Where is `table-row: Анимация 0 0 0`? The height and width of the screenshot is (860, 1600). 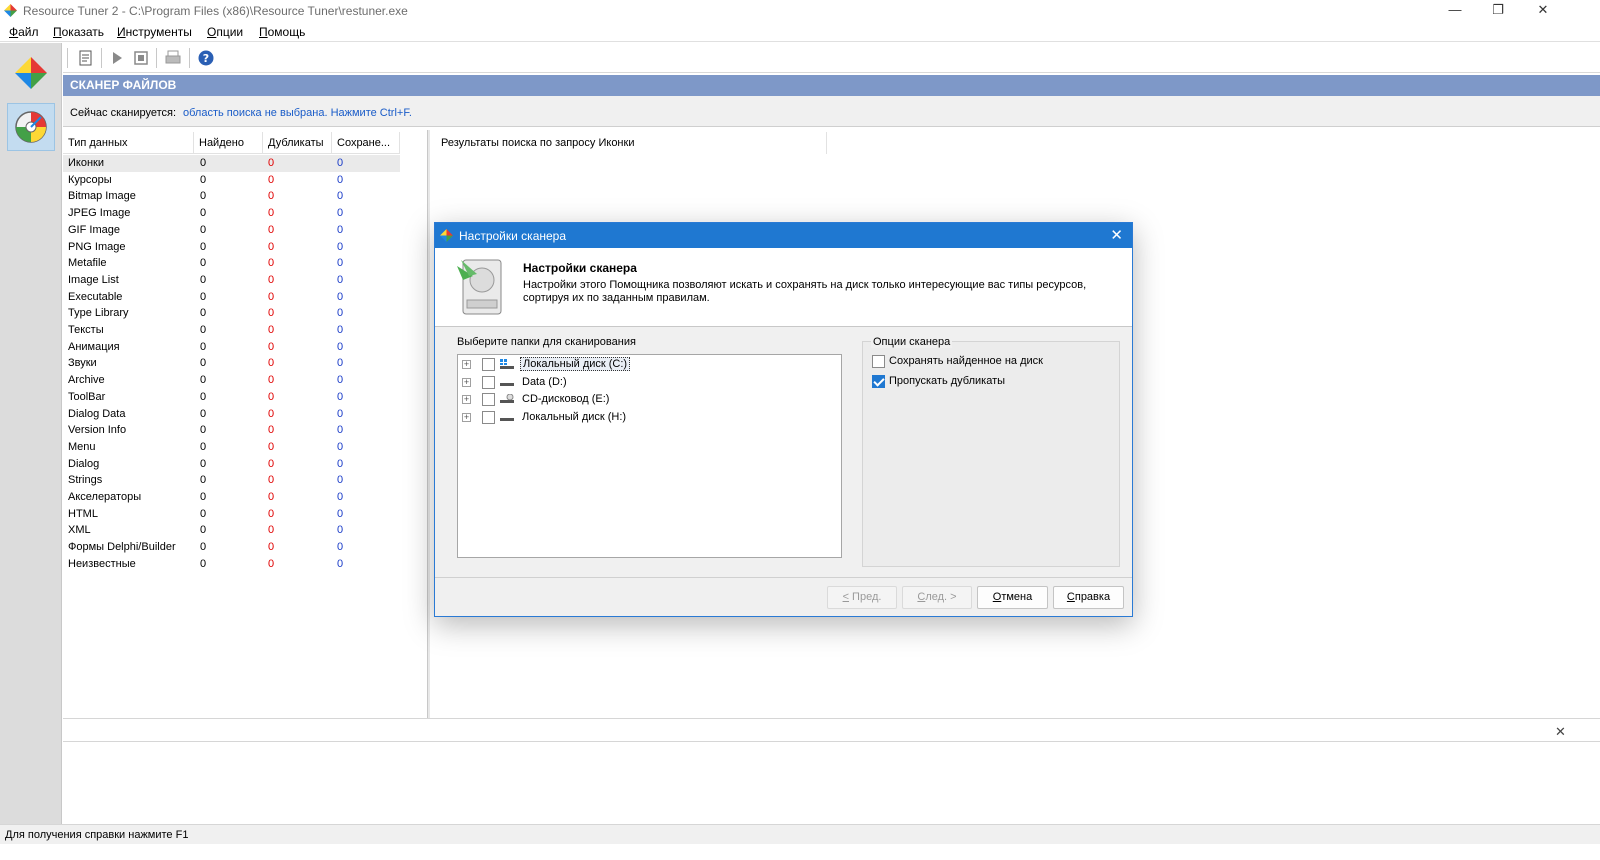
table-row: Анимация 0 0 0 is located at coordinates (231, 347).